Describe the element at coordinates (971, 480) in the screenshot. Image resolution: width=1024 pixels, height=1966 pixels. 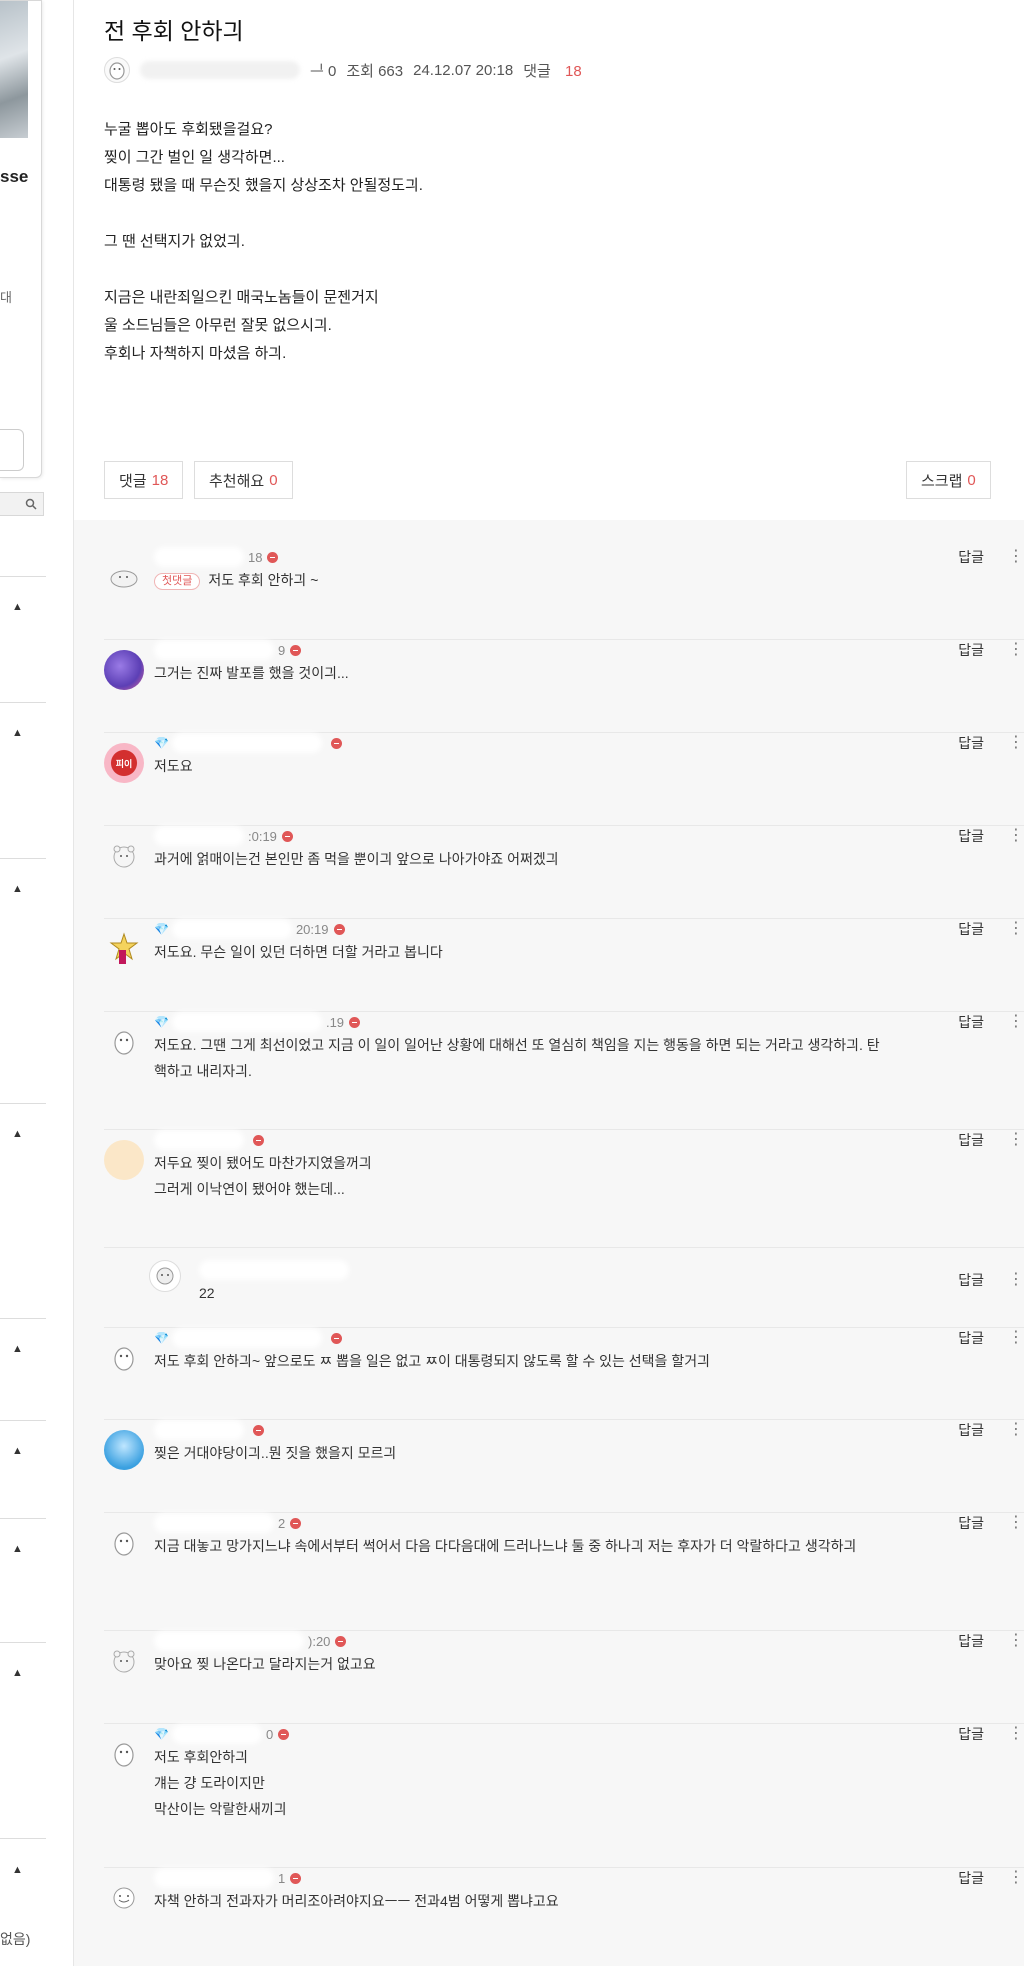
I see `scrap-button-count: 0` at that location.